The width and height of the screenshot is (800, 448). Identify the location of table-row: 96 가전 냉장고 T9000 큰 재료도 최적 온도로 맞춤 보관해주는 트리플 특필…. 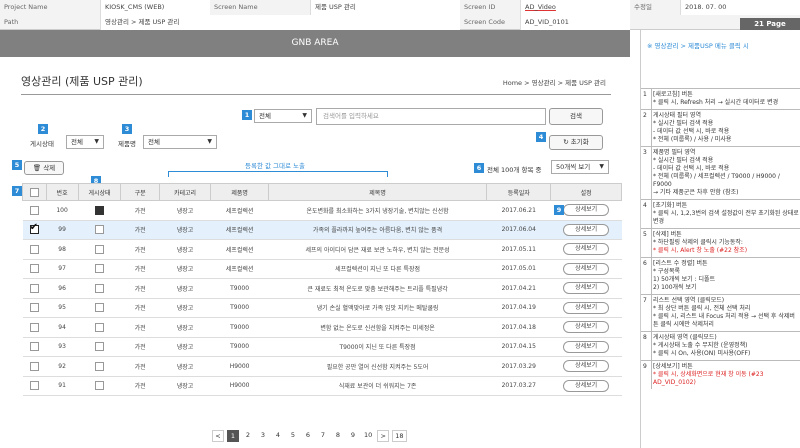
(322, 288).